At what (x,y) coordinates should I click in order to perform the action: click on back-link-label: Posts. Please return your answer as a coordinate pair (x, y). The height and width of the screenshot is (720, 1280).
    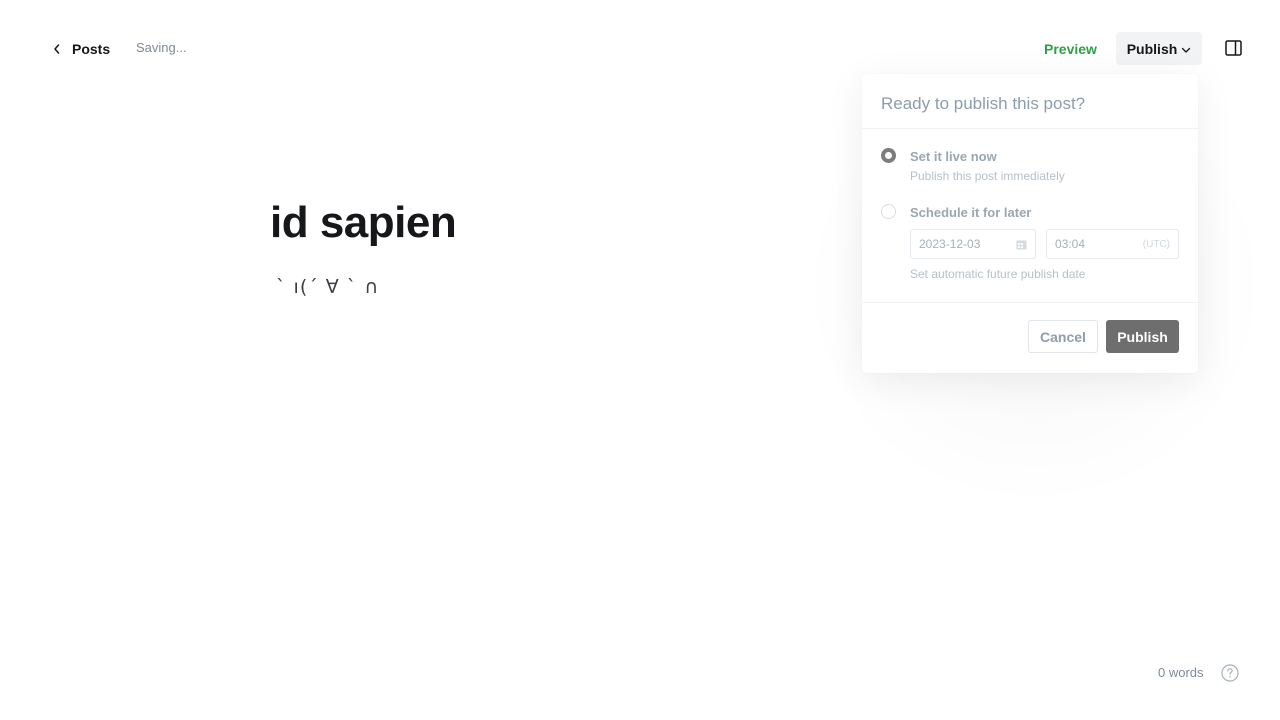
    Looking at the image, I should click on (91, 49).